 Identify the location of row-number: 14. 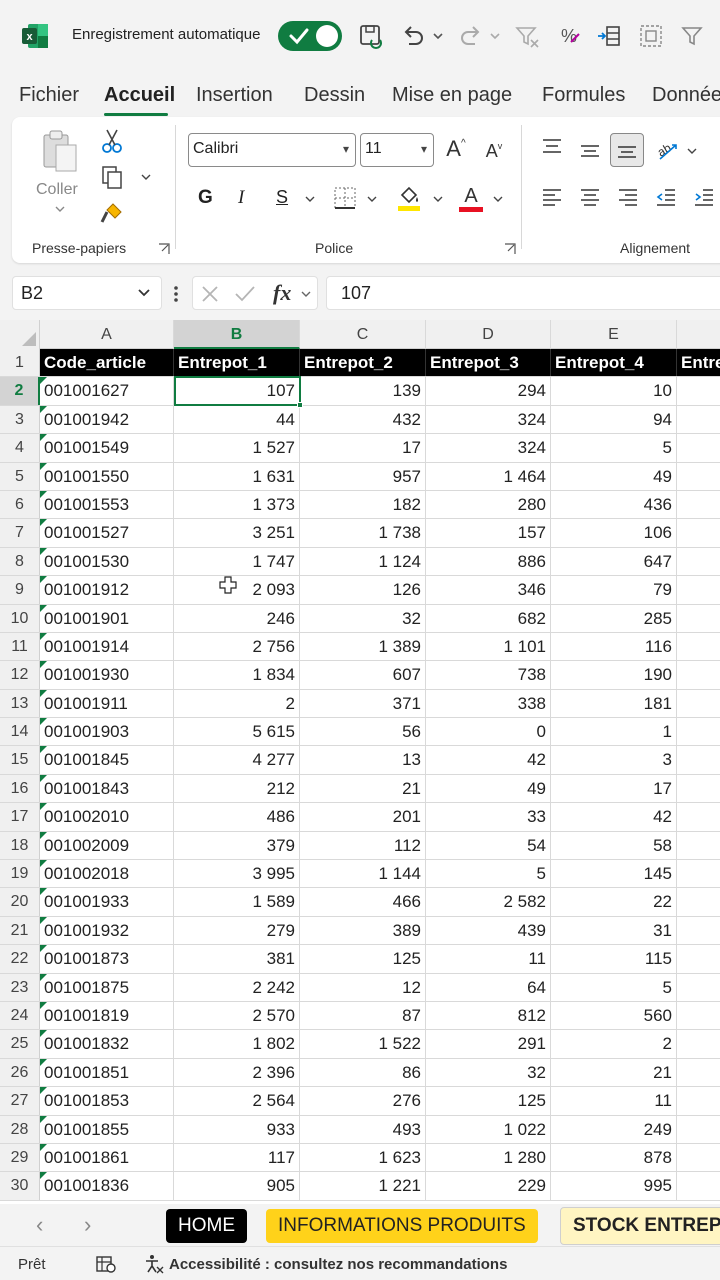
(20, 732).